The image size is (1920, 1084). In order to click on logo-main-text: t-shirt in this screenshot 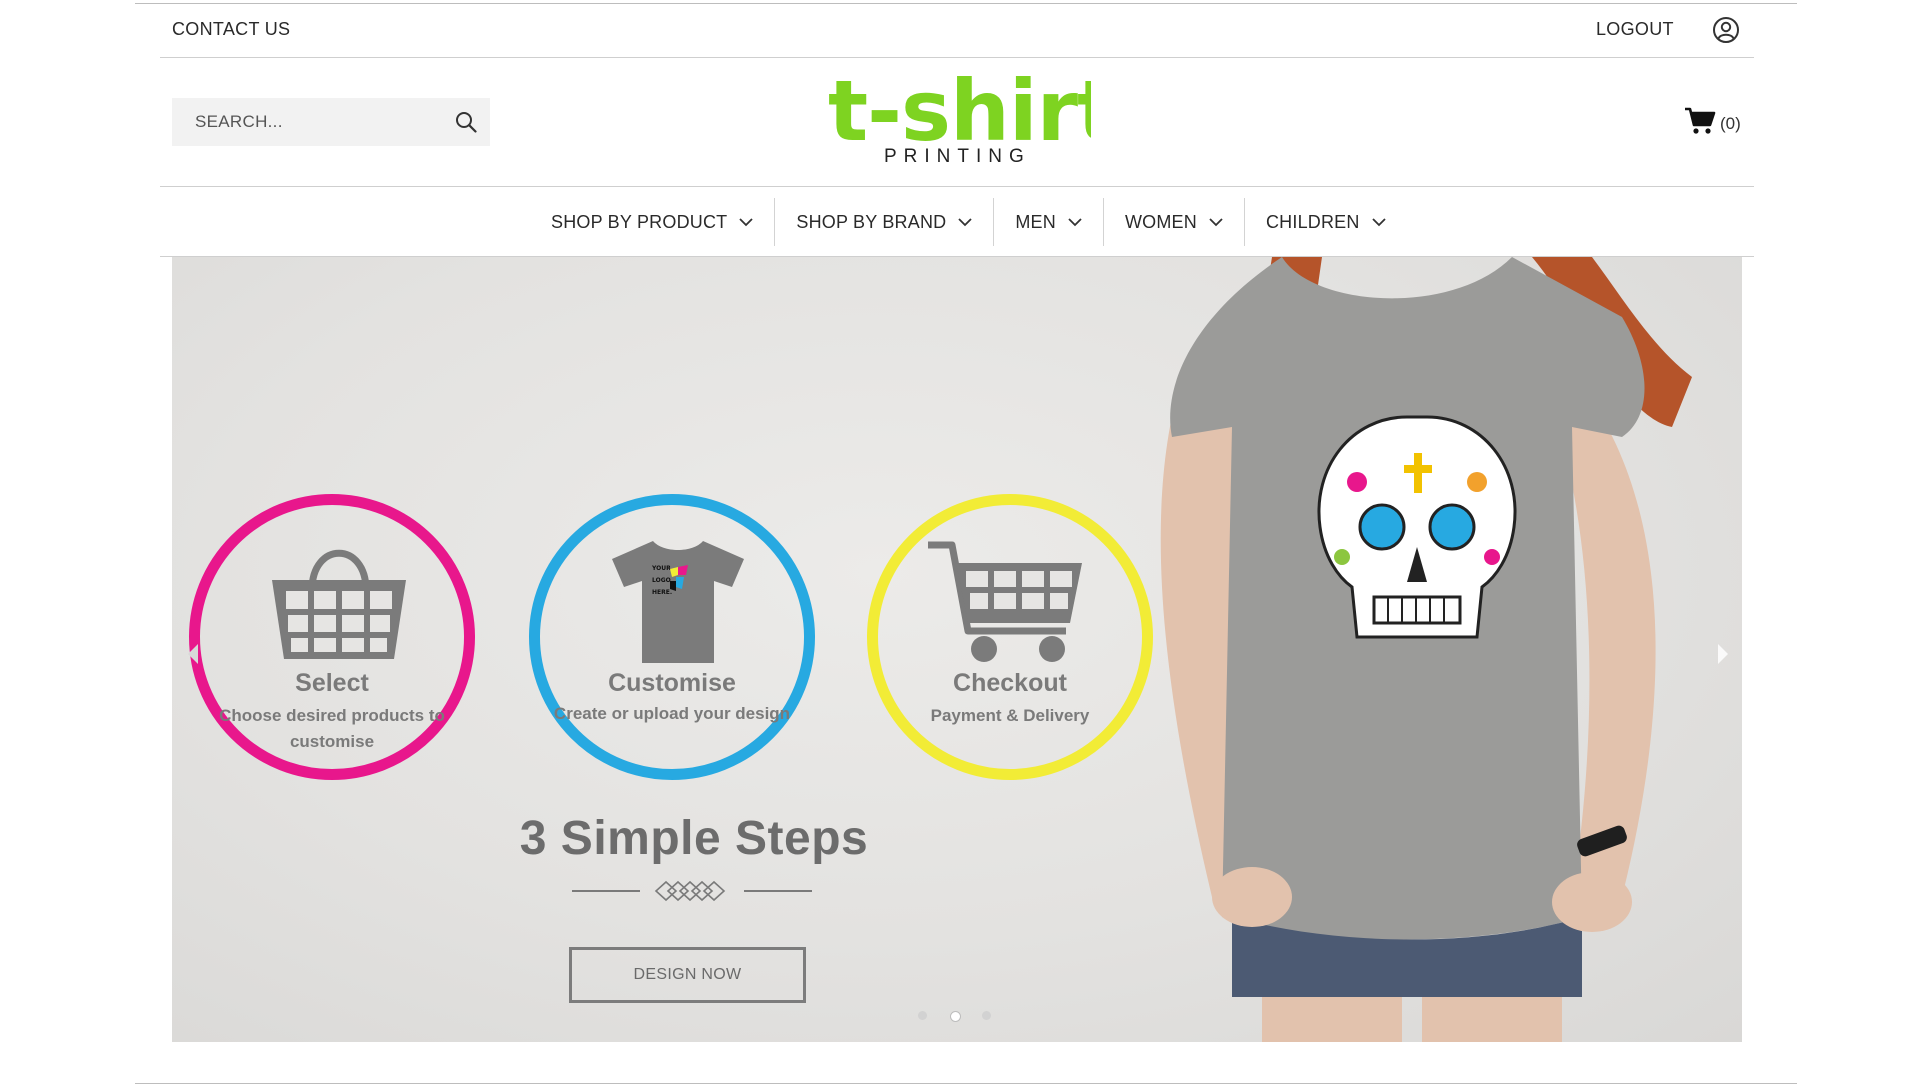, I will do `click(959, 107)`.